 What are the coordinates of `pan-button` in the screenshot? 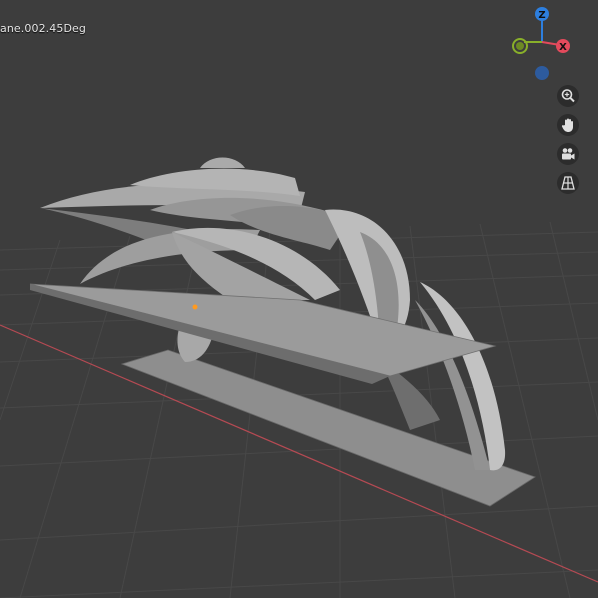 It's located at (568, 125).